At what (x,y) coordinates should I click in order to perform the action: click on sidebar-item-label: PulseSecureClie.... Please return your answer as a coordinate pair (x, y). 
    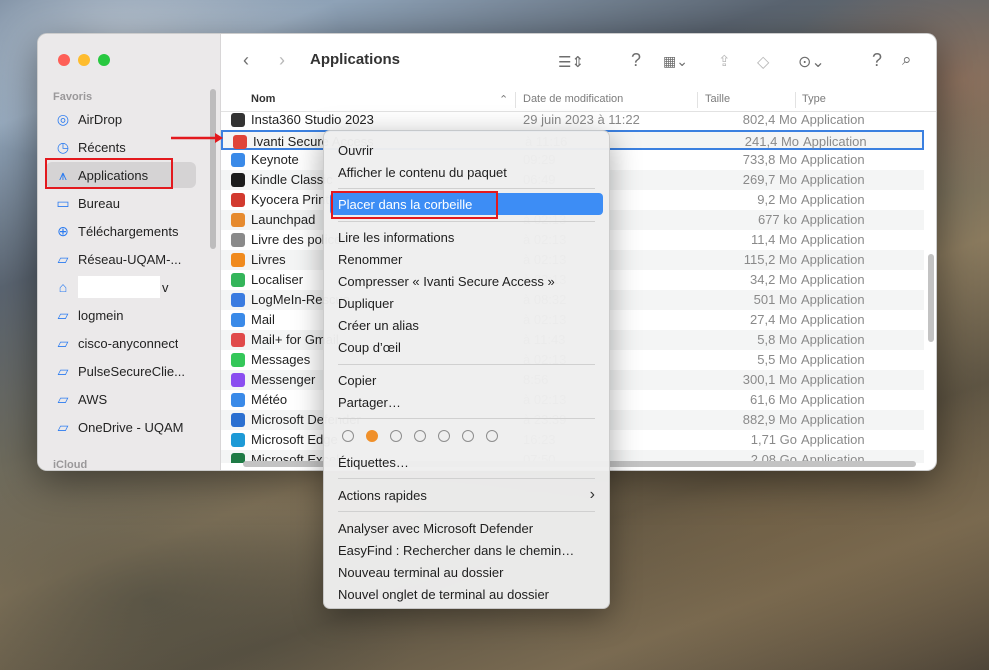
    Looking at the image, I should click on (131, 371).